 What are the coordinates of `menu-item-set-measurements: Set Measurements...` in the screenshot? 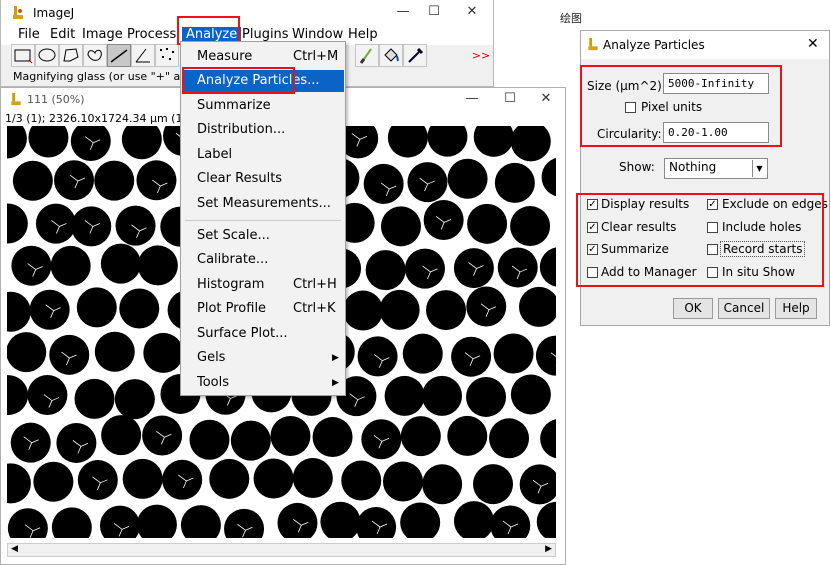 It's located at (263, 204).